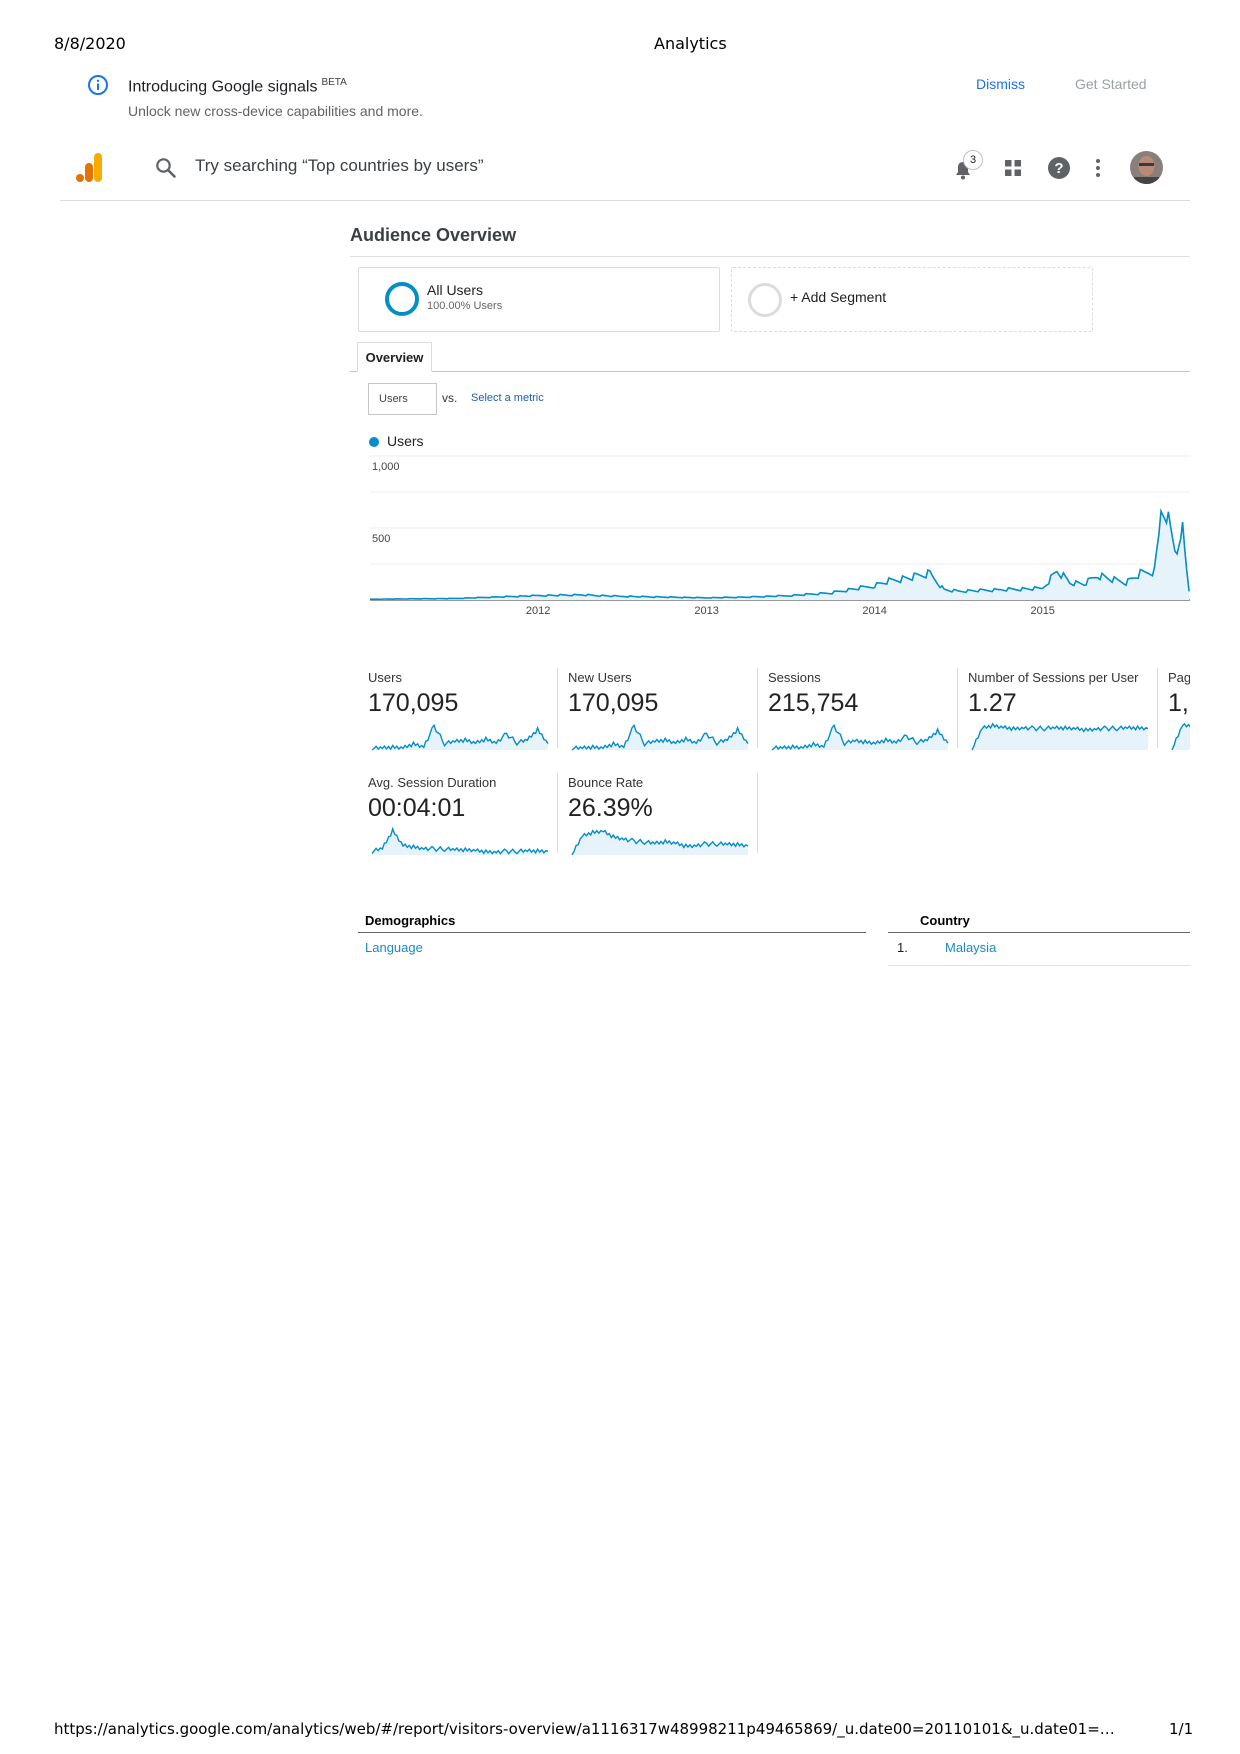  Describe the element at coordinates (455, 290) in the screenshot. I see `segment-name: All Users` at that location.